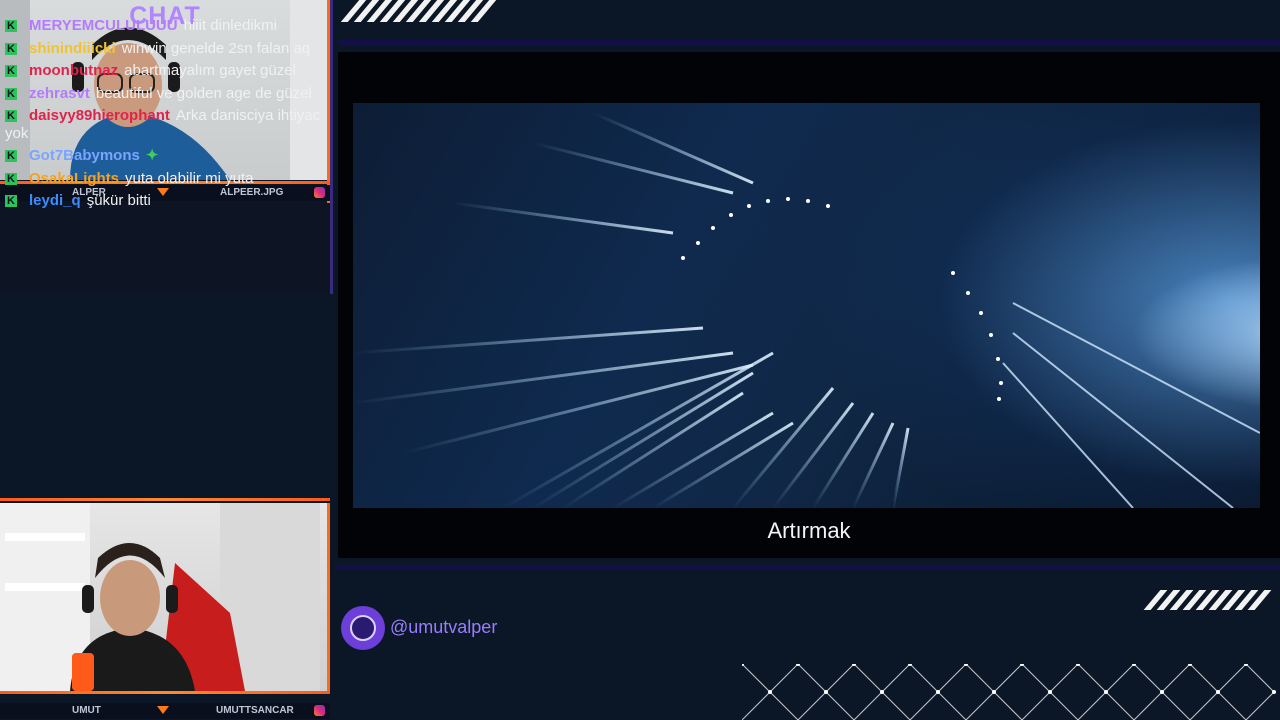 This screenshot has height=720, width=1280. Describe the element at coordinates (118, 200) in the screenshot. I see `chat-text: şükür bitti` at that location.